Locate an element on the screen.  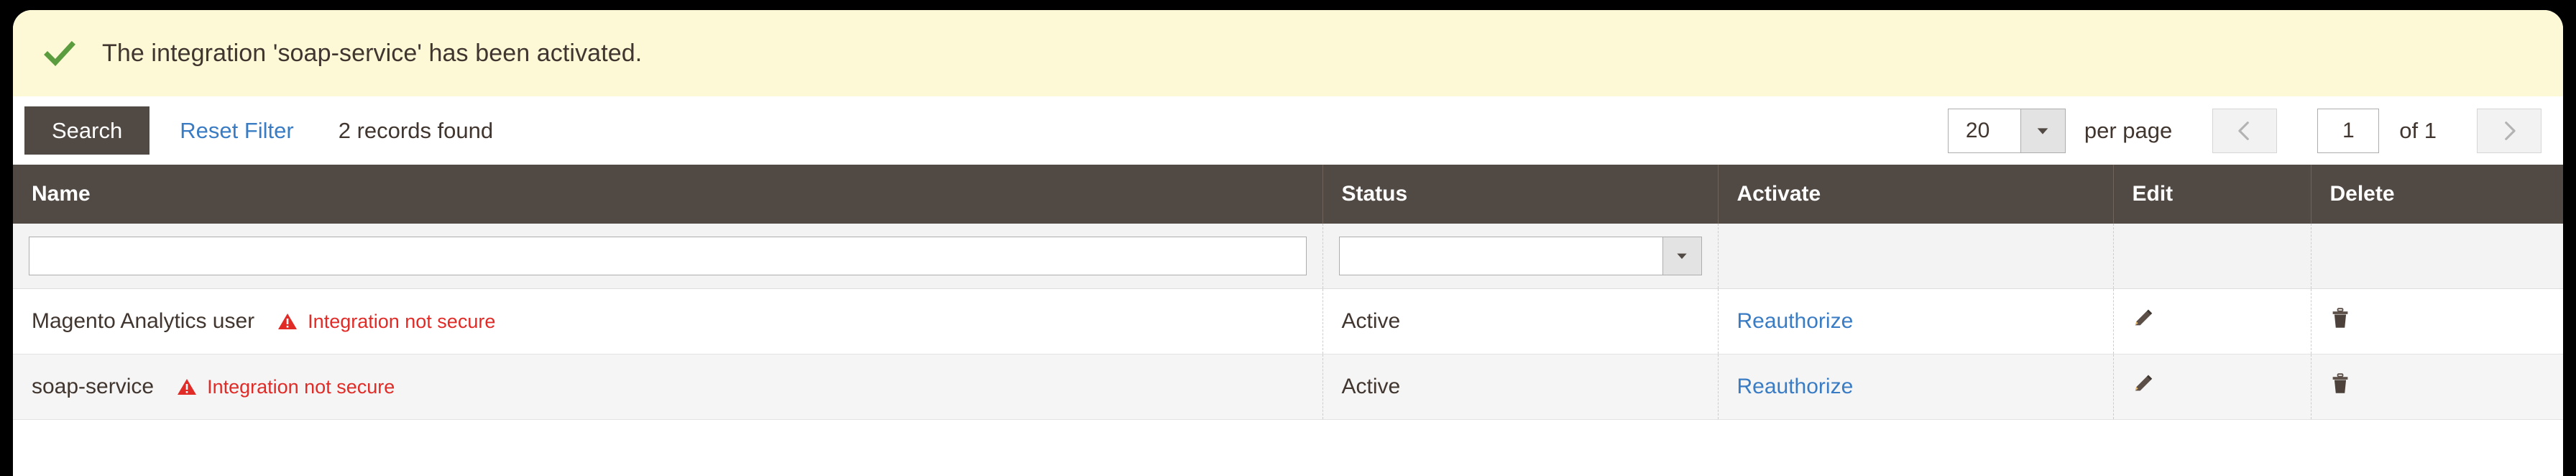
integration-name: Magento Analytics user is located at coordinates (143, 321).